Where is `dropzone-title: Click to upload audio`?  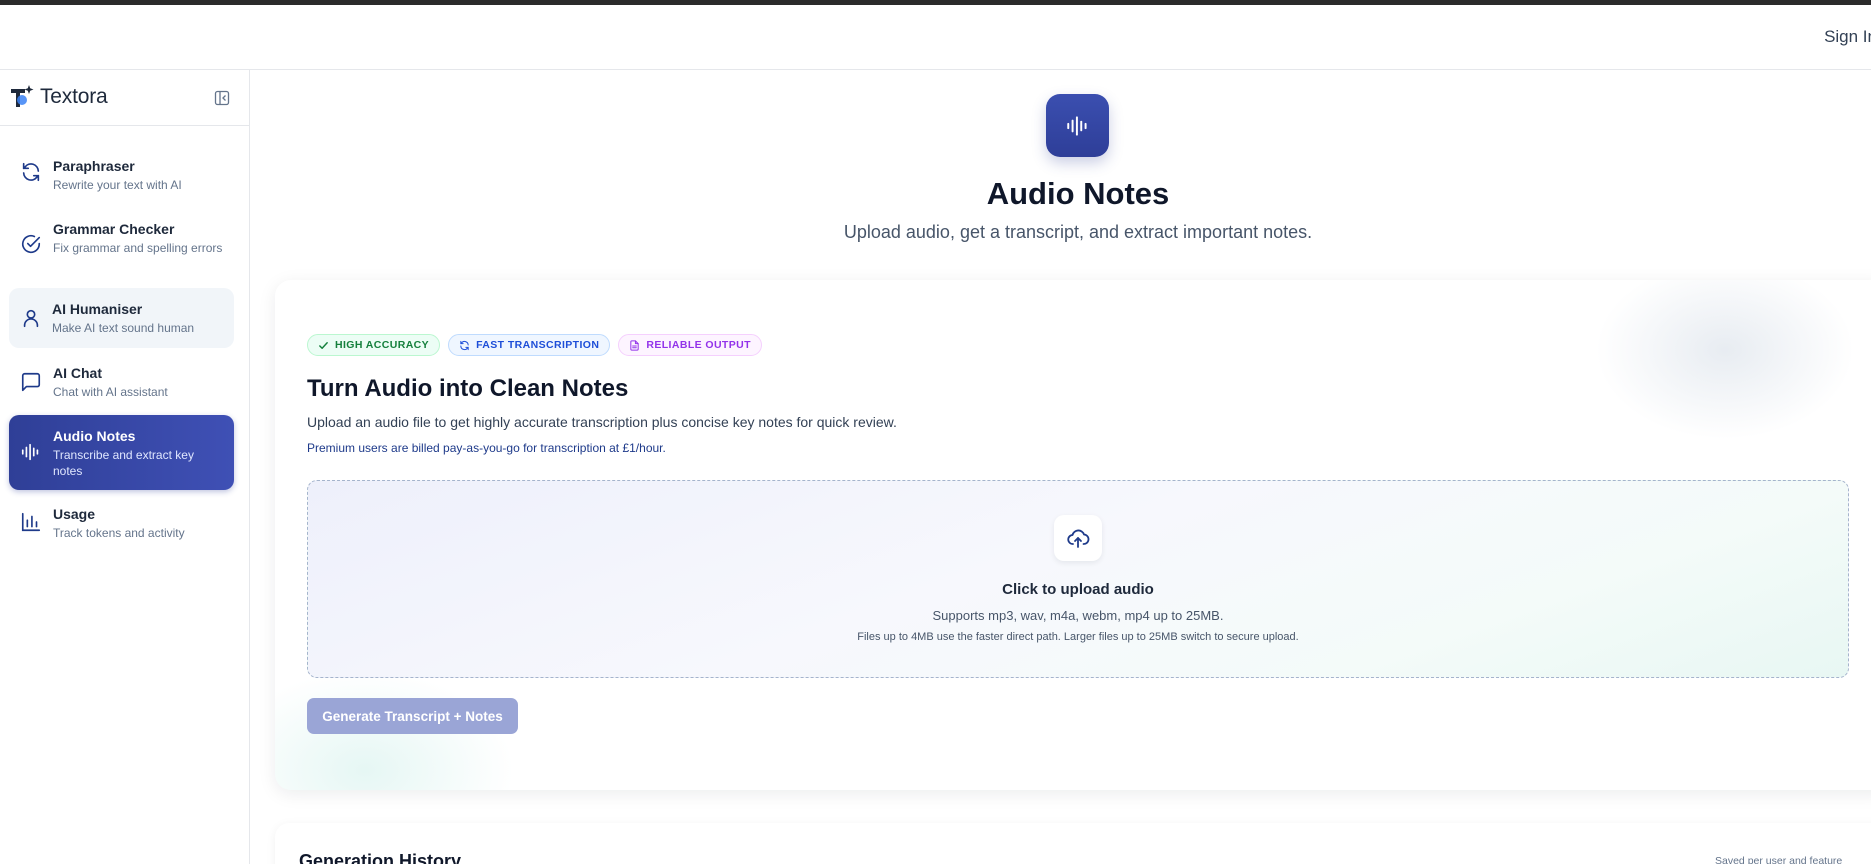 dropzone-title: Click to upload audio is located at coordinates (1078, 589).